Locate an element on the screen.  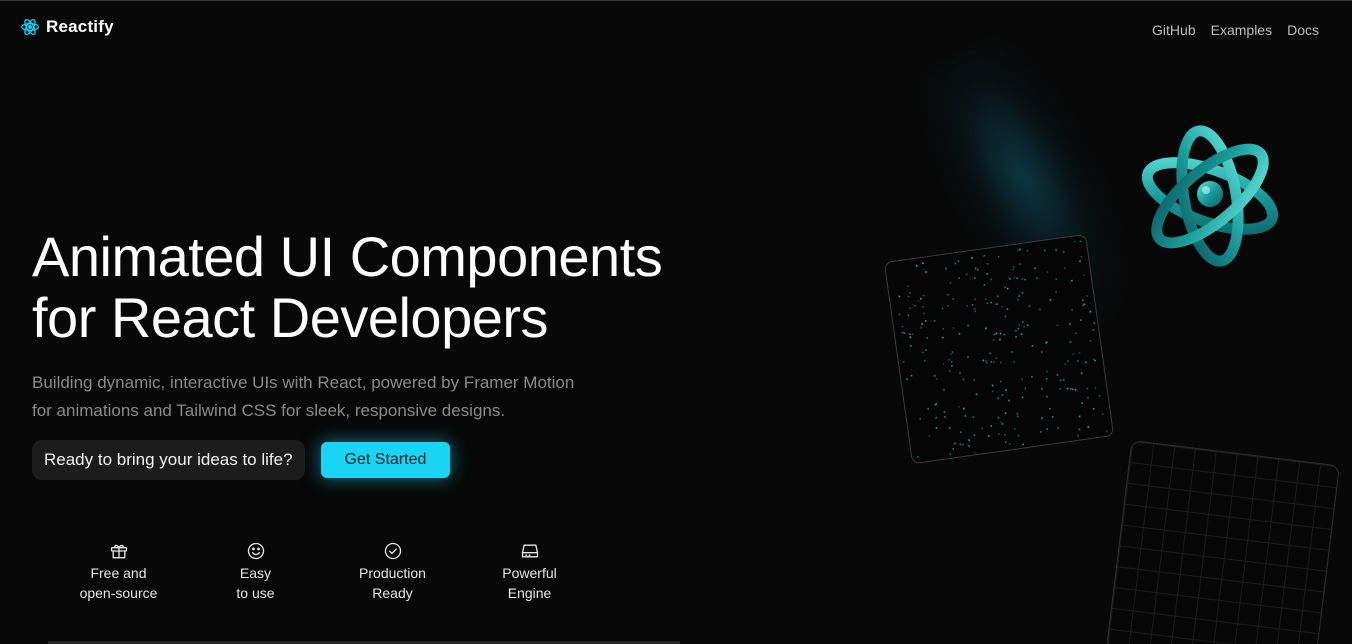
check-circle-icon is located at coordinates (392, 551).